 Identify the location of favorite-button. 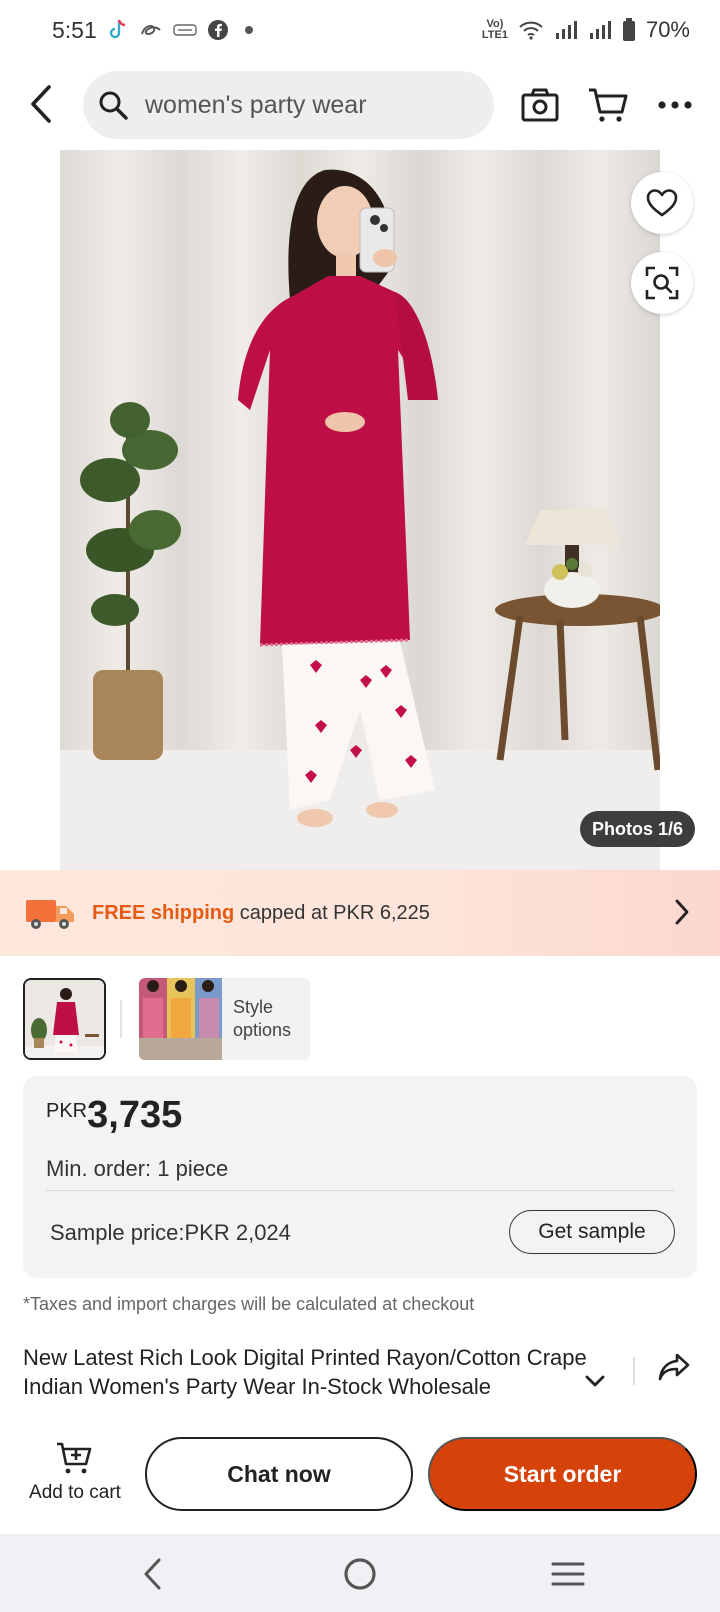
(662, 203).